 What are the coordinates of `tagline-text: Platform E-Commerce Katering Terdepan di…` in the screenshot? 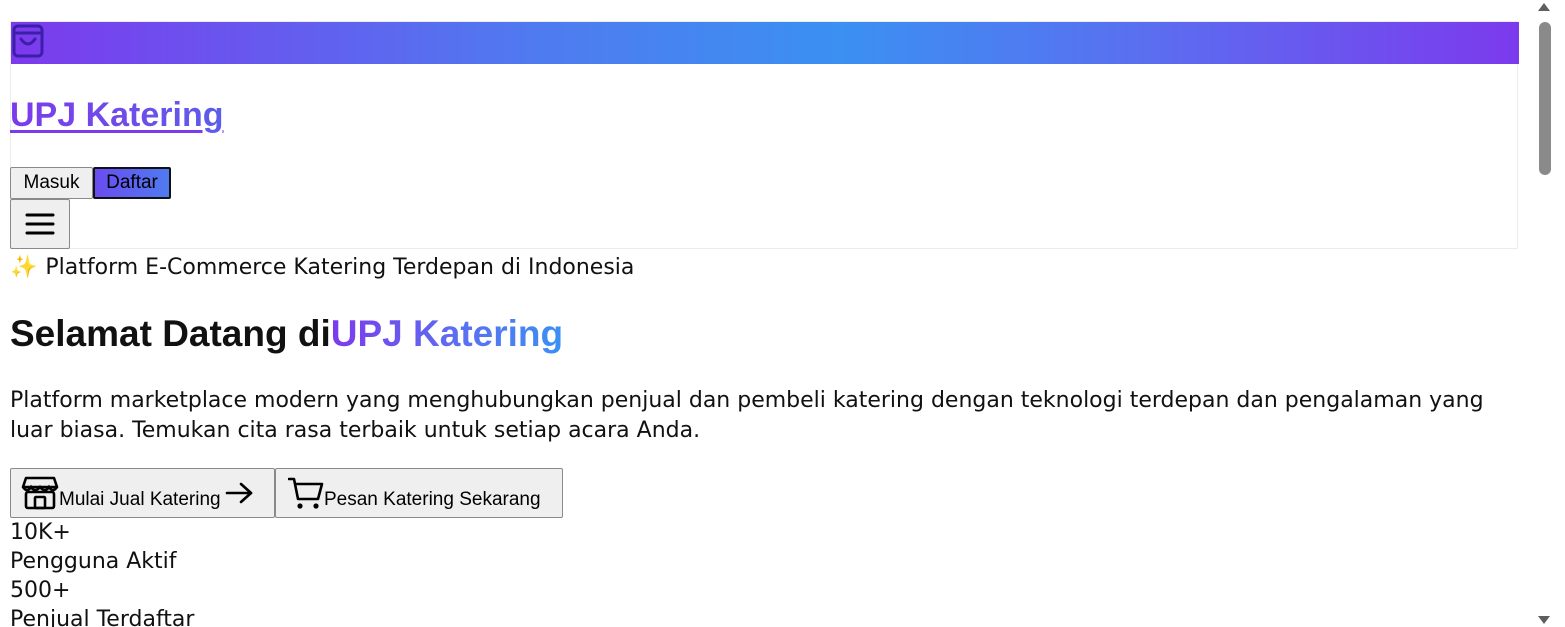 It's located at (340, 267).